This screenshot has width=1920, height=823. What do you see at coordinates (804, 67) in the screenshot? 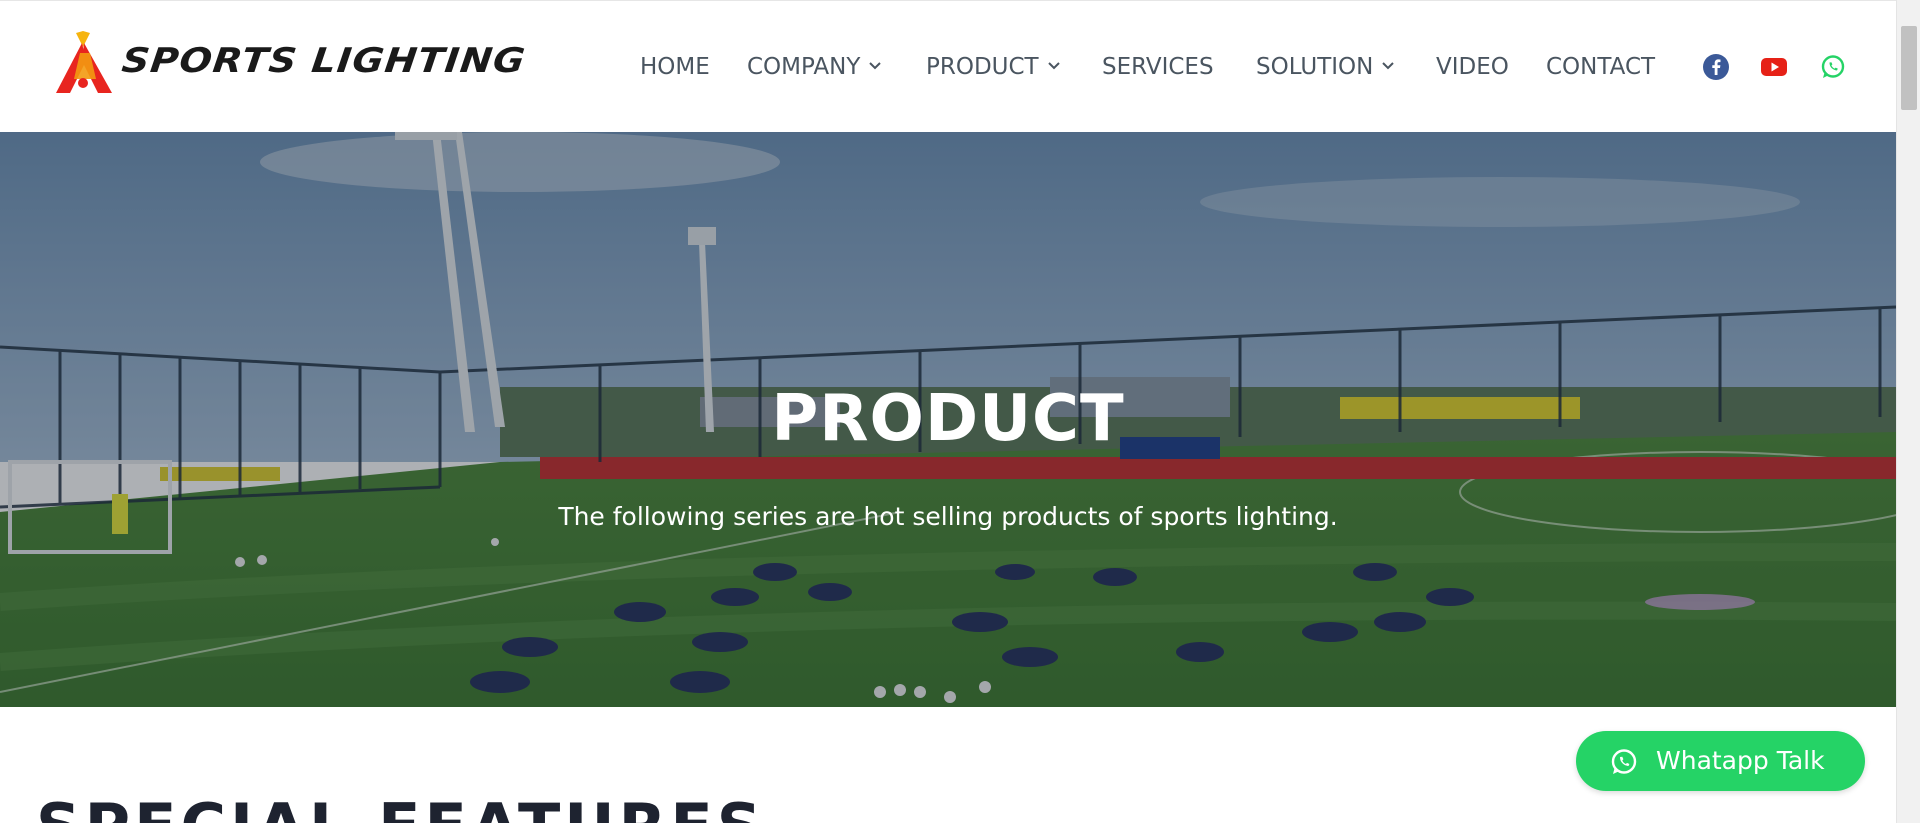
I see `nav-item-label: COMPANY` at bounding box center [804, 67].